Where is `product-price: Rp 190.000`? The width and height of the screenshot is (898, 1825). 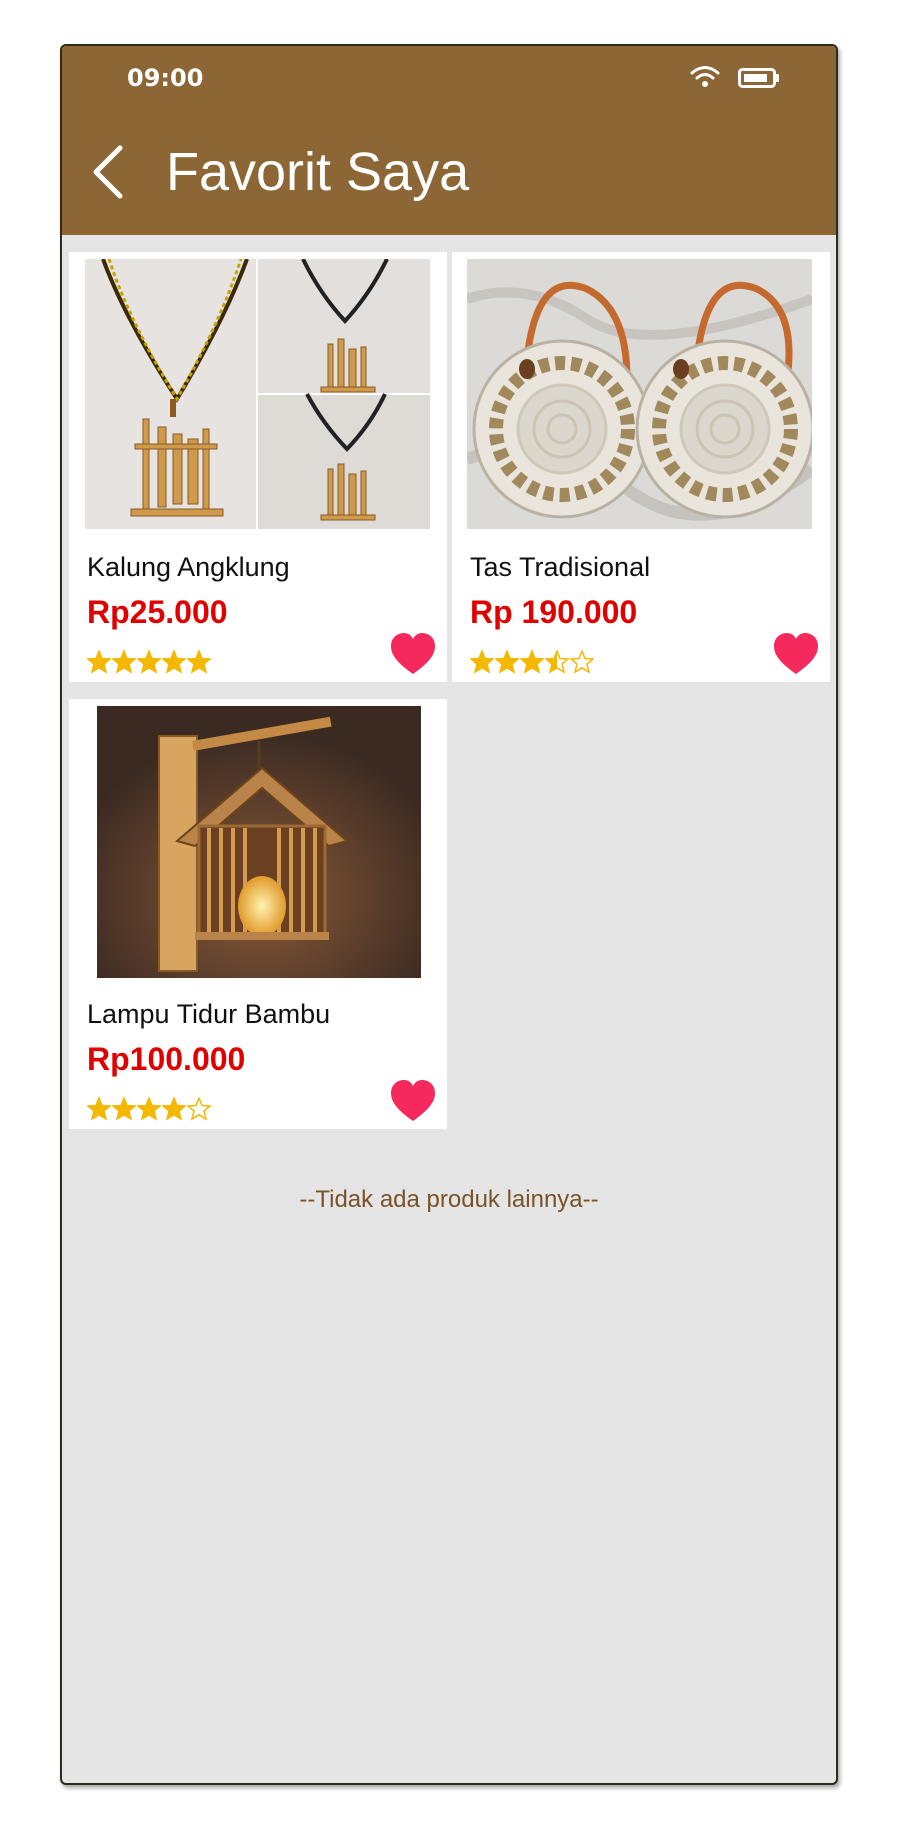 product-price: Rp 190.000 is located at coordinates (554, 612).